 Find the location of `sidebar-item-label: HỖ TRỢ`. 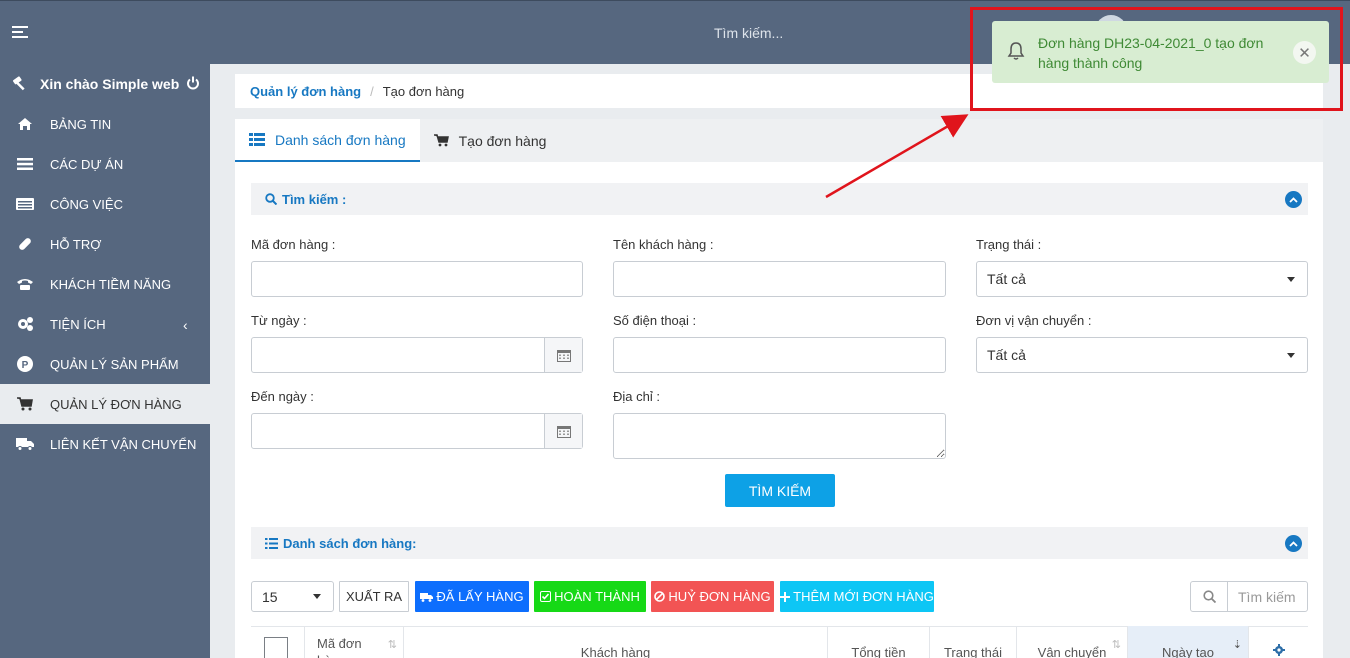

sidebar-item-label: HỖ TRỢ is located at coordinates (76, 244).